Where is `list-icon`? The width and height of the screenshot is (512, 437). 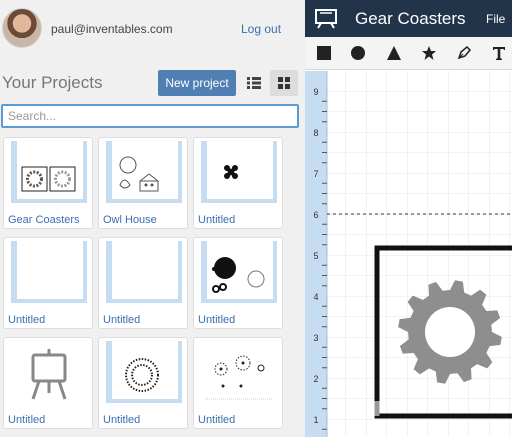
list-icon is located at coordinates (254, 83).